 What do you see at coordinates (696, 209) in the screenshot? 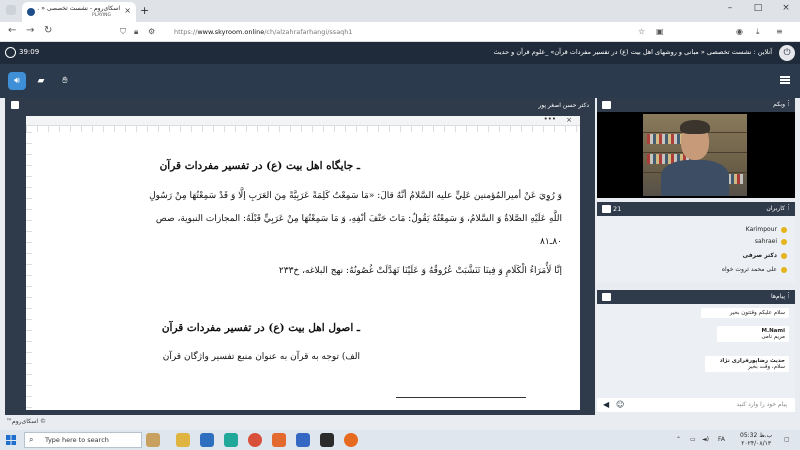
I see `users-panel-header: 21 کاربران ⋮` at bounding box center [696, 209].